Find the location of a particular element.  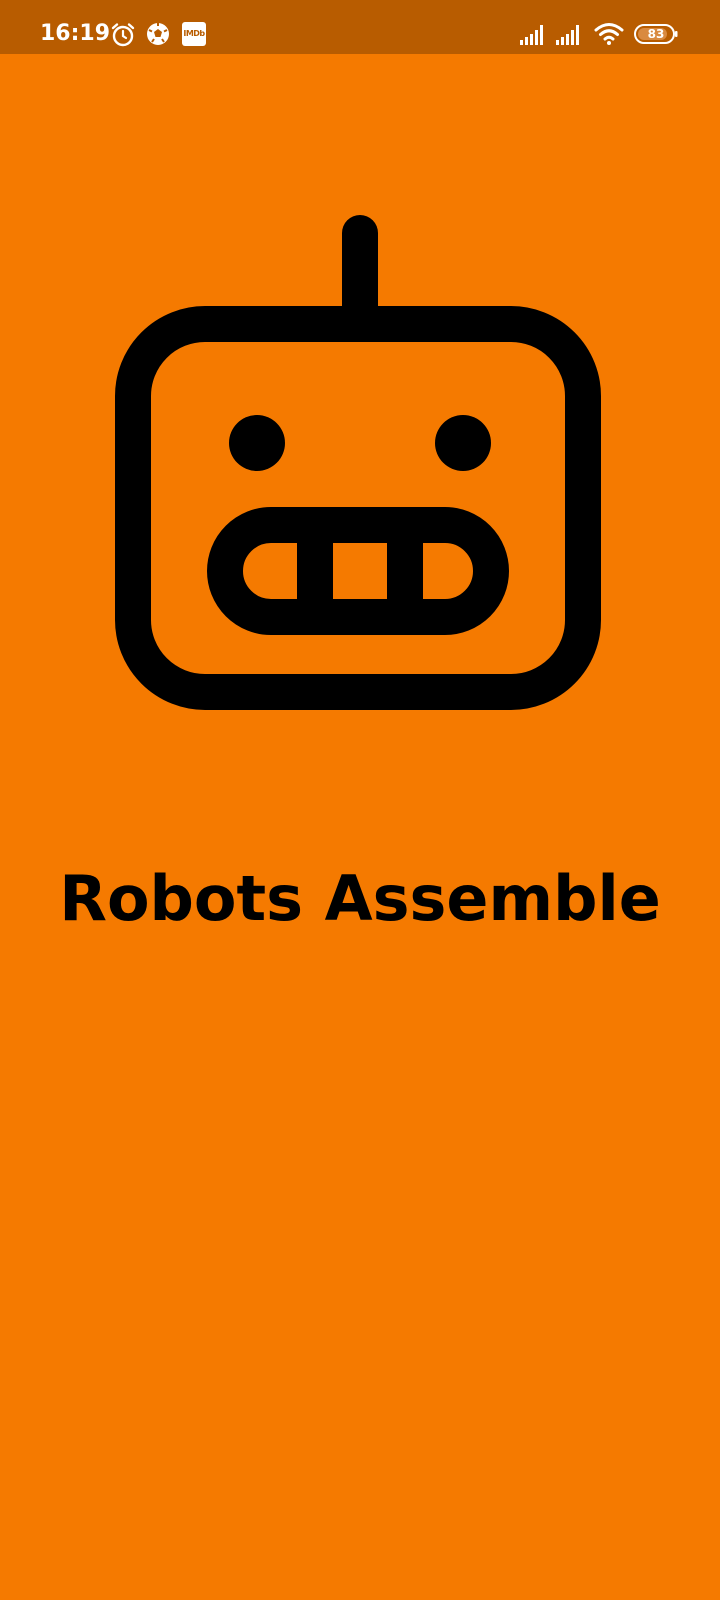

app-title: Robots Assemble is located at coordinates (360, 898).